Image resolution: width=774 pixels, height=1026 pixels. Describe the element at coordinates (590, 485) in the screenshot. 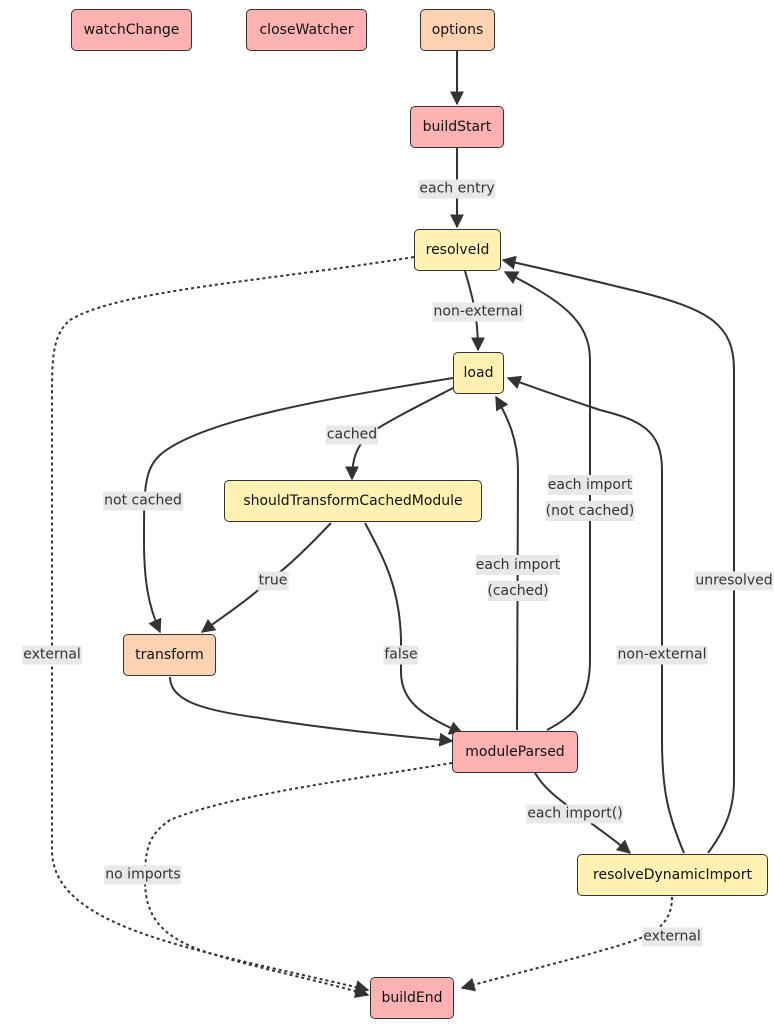

I see `edge-label-each-import-not-cached-line1: each import` at that location.